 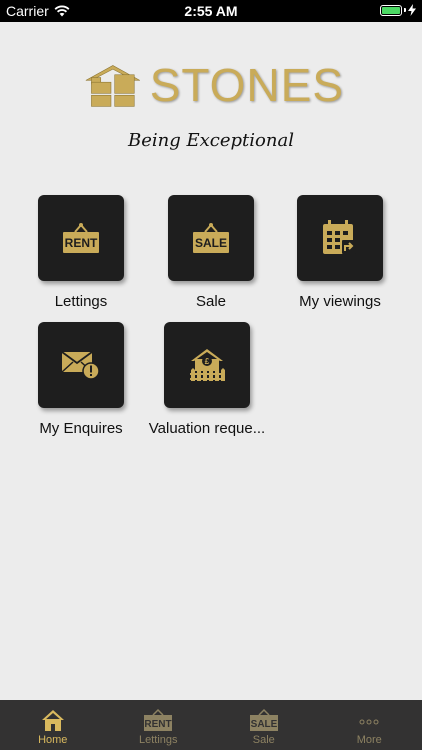 I want to click on charging-bolt-icon, so click(x=412, y=10).